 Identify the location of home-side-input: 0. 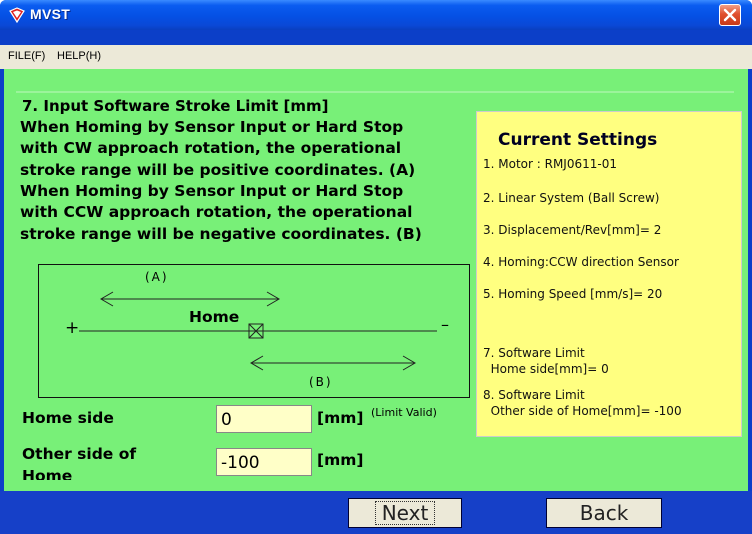
(264, 419).